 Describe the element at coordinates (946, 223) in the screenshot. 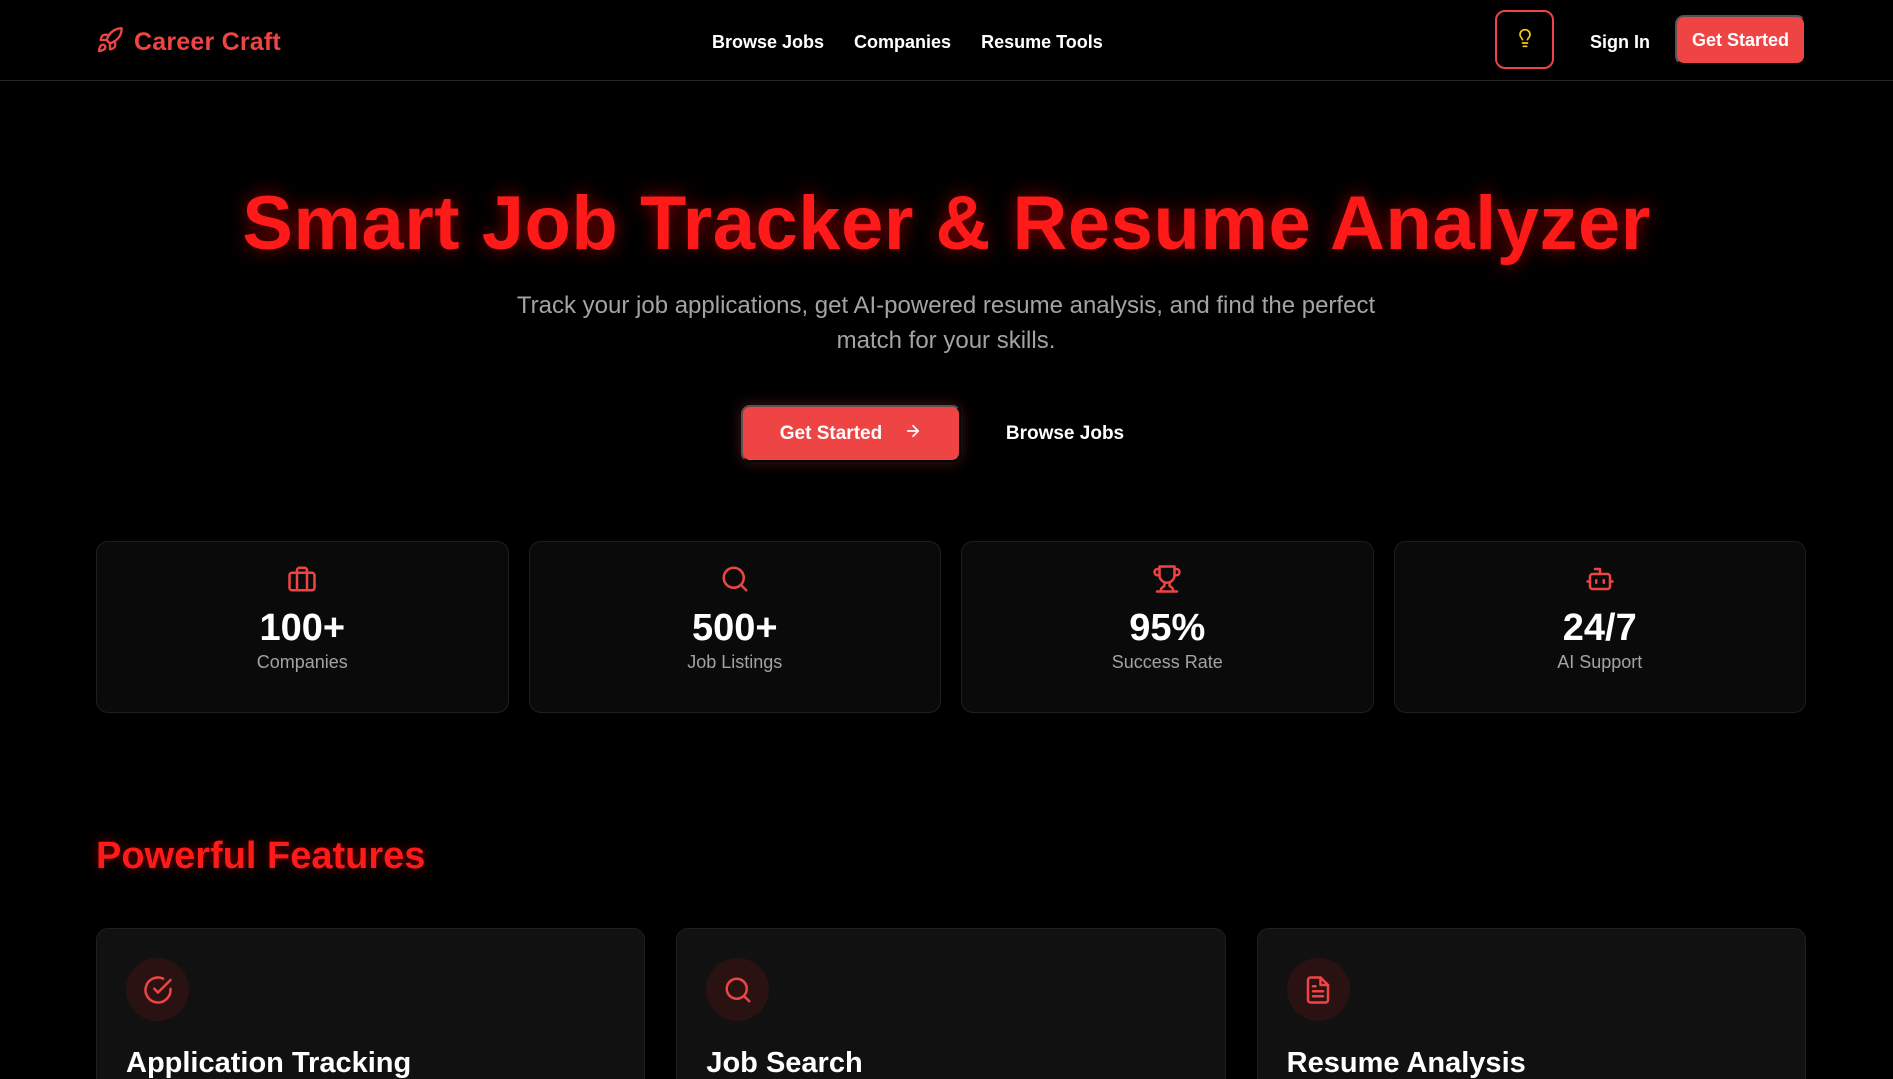

I see `hero-title: Smart Job Tracker & Resume Analyzer` at that location.